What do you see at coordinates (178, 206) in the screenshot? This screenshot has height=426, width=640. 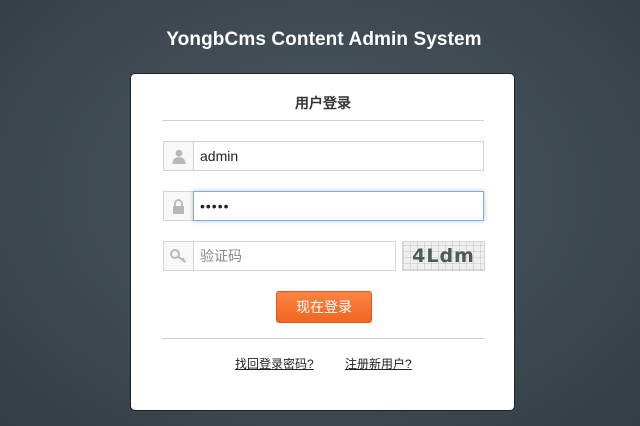 I see `lock-icon` at bounding box center [178, 206].